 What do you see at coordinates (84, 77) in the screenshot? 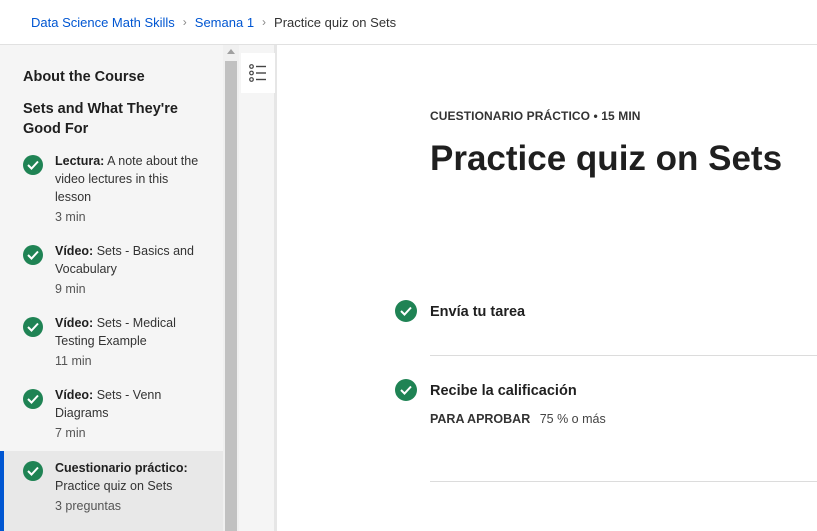
I see `sidebar-about-link: About the Course` at bounding box center [84, 77].